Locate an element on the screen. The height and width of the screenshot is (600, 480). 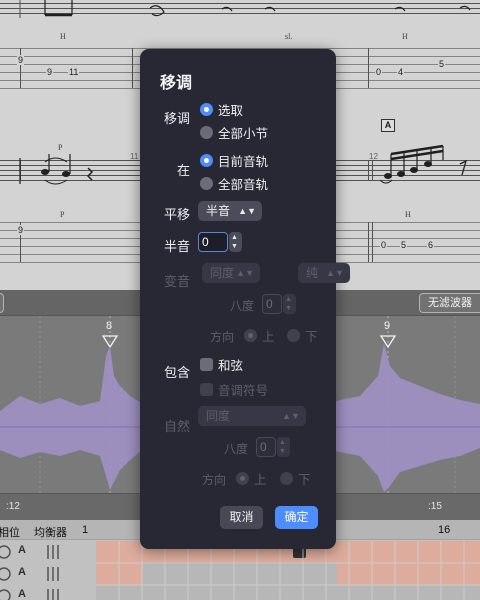
radio-current-track: 目前音轨 is located at coordinates (234, 160).